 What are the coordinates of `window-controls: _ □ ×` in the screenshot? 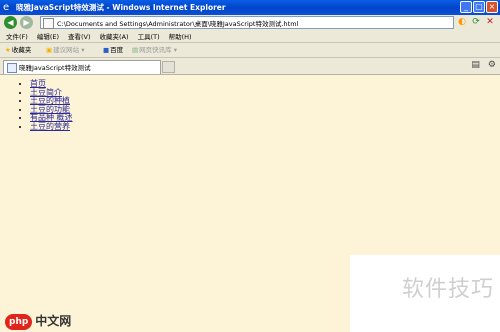 It's located at (479, 7).